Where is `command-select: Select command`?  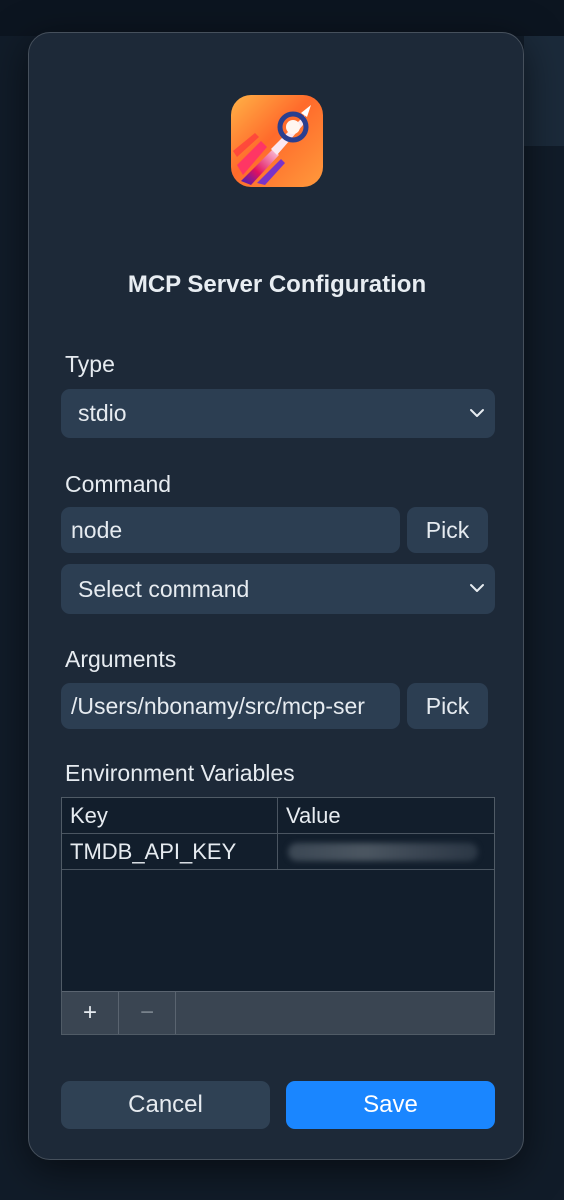 command-select: Select command is located at coordinates (278, 589).